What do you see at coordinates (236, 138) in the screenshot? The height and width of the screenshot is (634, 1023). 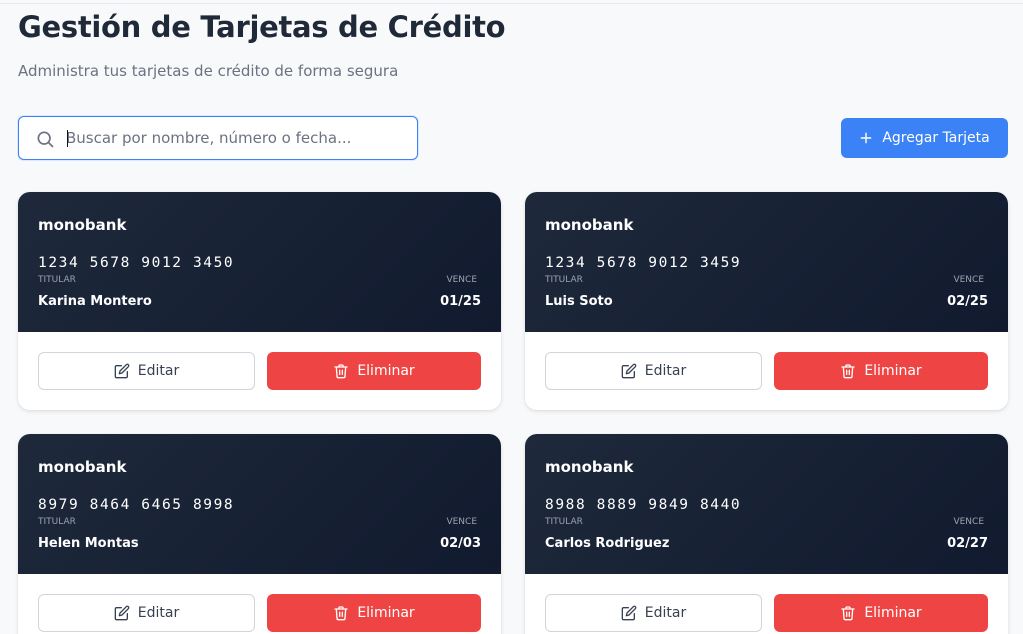 I see `search-input` at bounding box center [236, 138].